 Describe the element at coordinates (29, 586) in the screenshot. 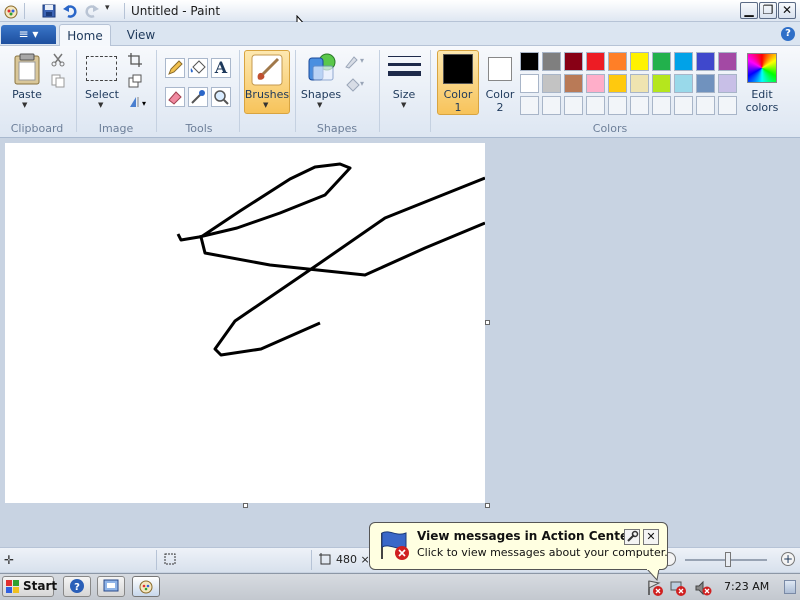

I see `start-button: Start` at that location.